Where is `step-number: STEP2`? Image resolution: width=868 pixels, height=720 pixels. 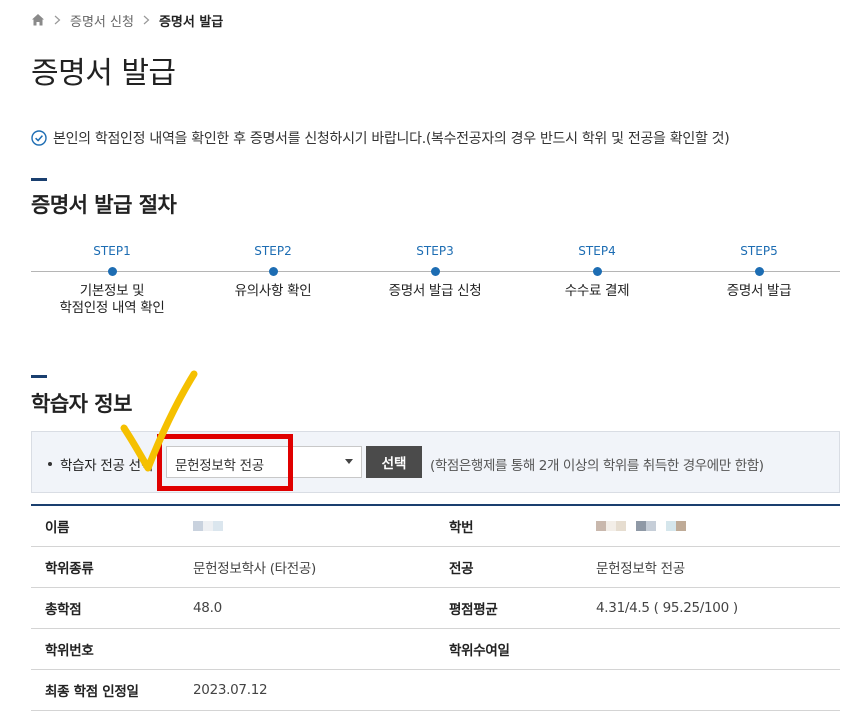 step-number: STEP2 is located at coordinates (273, 251).